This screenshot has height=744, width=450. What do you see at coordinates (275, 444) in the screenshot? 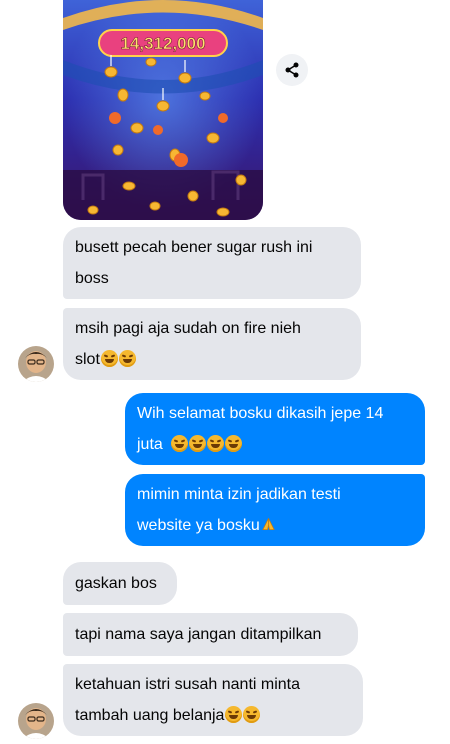
I see `message-text-line: juta` at bounding box center [275, 444].